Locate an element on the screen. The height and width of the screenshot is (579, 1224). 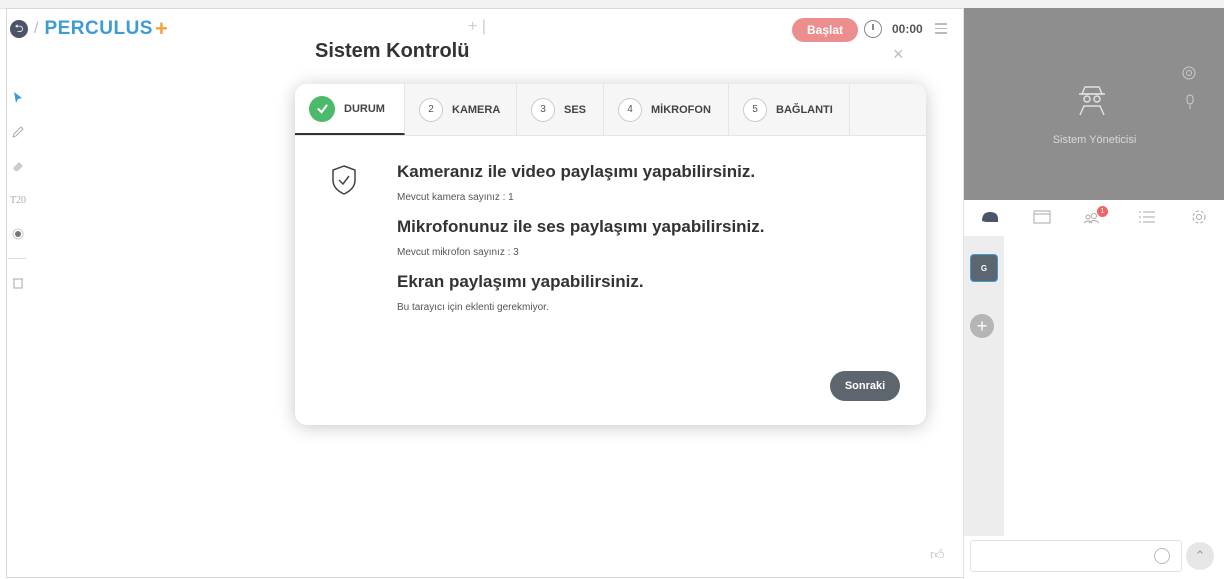
screen-share-heading: Ekran paylaşımı yapabilirsiniz. is located at coordinates (520, 281).